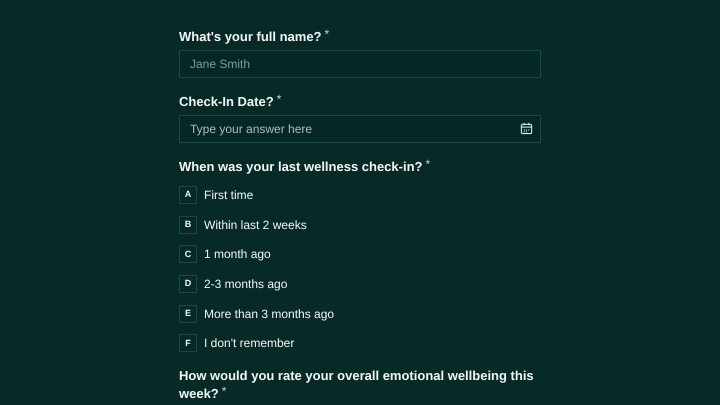 The height and width of the screenshot is (405, 720). I want to click on option-label: First time, so click(229, 195).